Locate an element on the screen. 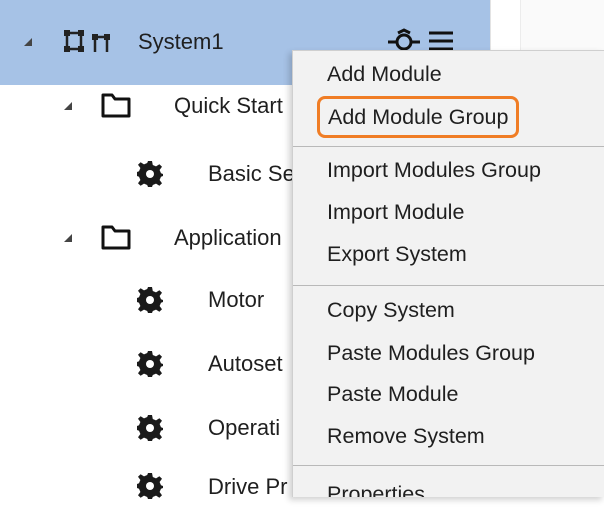 The height and width of the screenshot is (508, 604). tree-node-operation: Operati is located at coordinates (150, 428).